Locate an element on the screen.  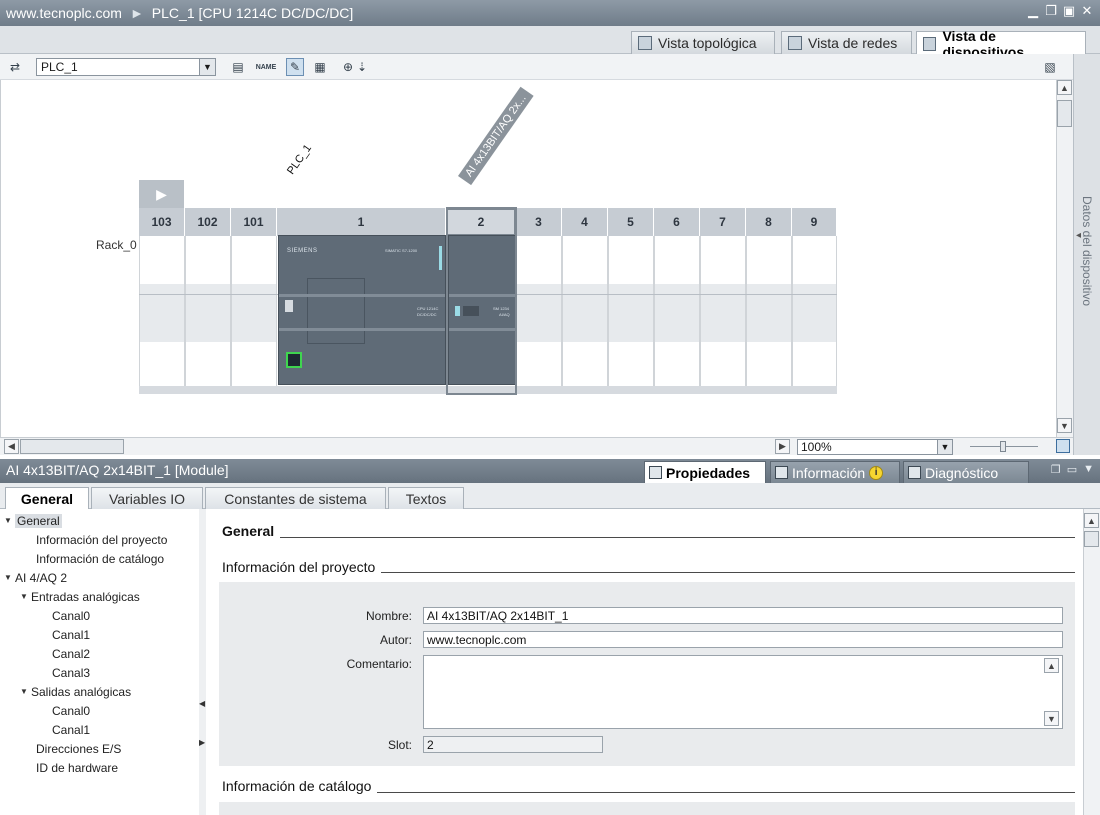
tree-item-label: ID de hardware is located at coordinates (77, 767).